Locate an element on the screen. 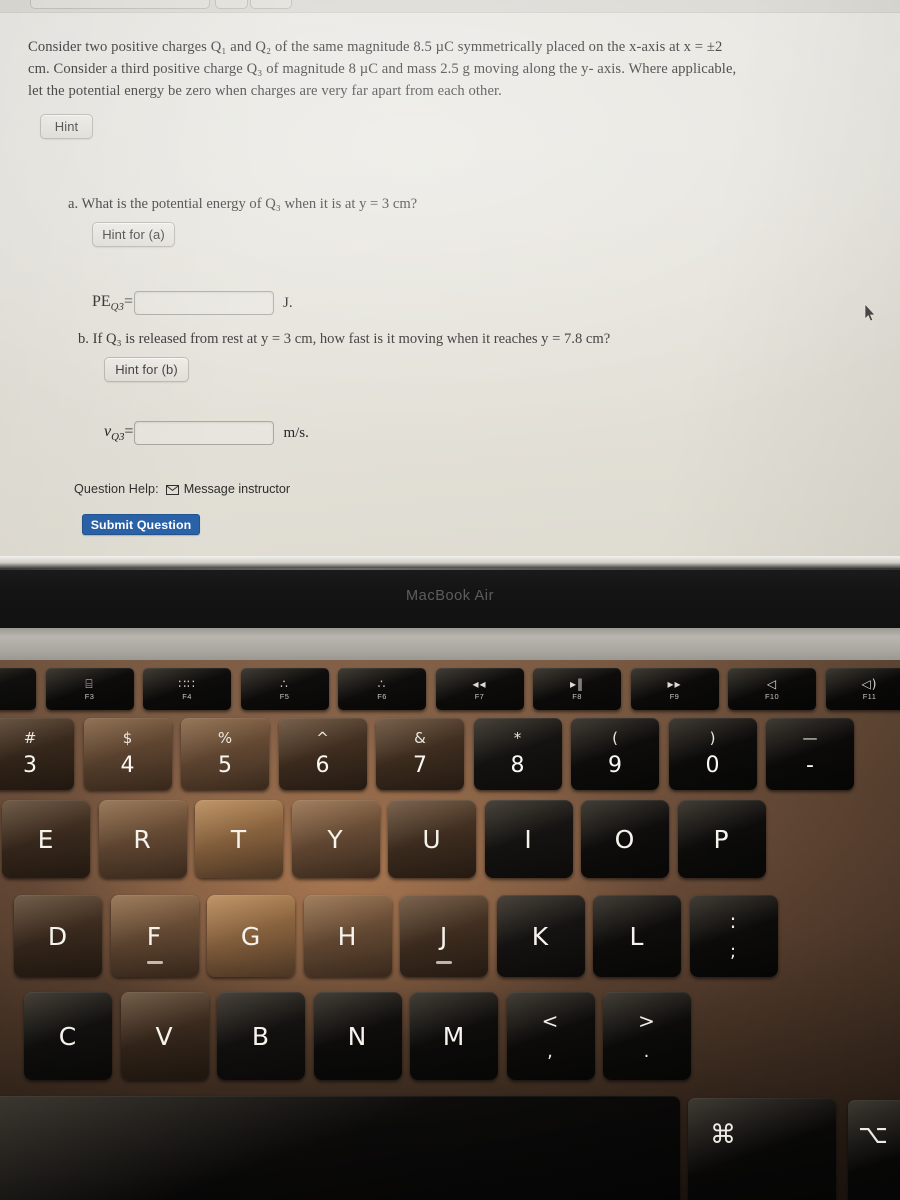  key-spacebar is located at coordinates (340, 1148).